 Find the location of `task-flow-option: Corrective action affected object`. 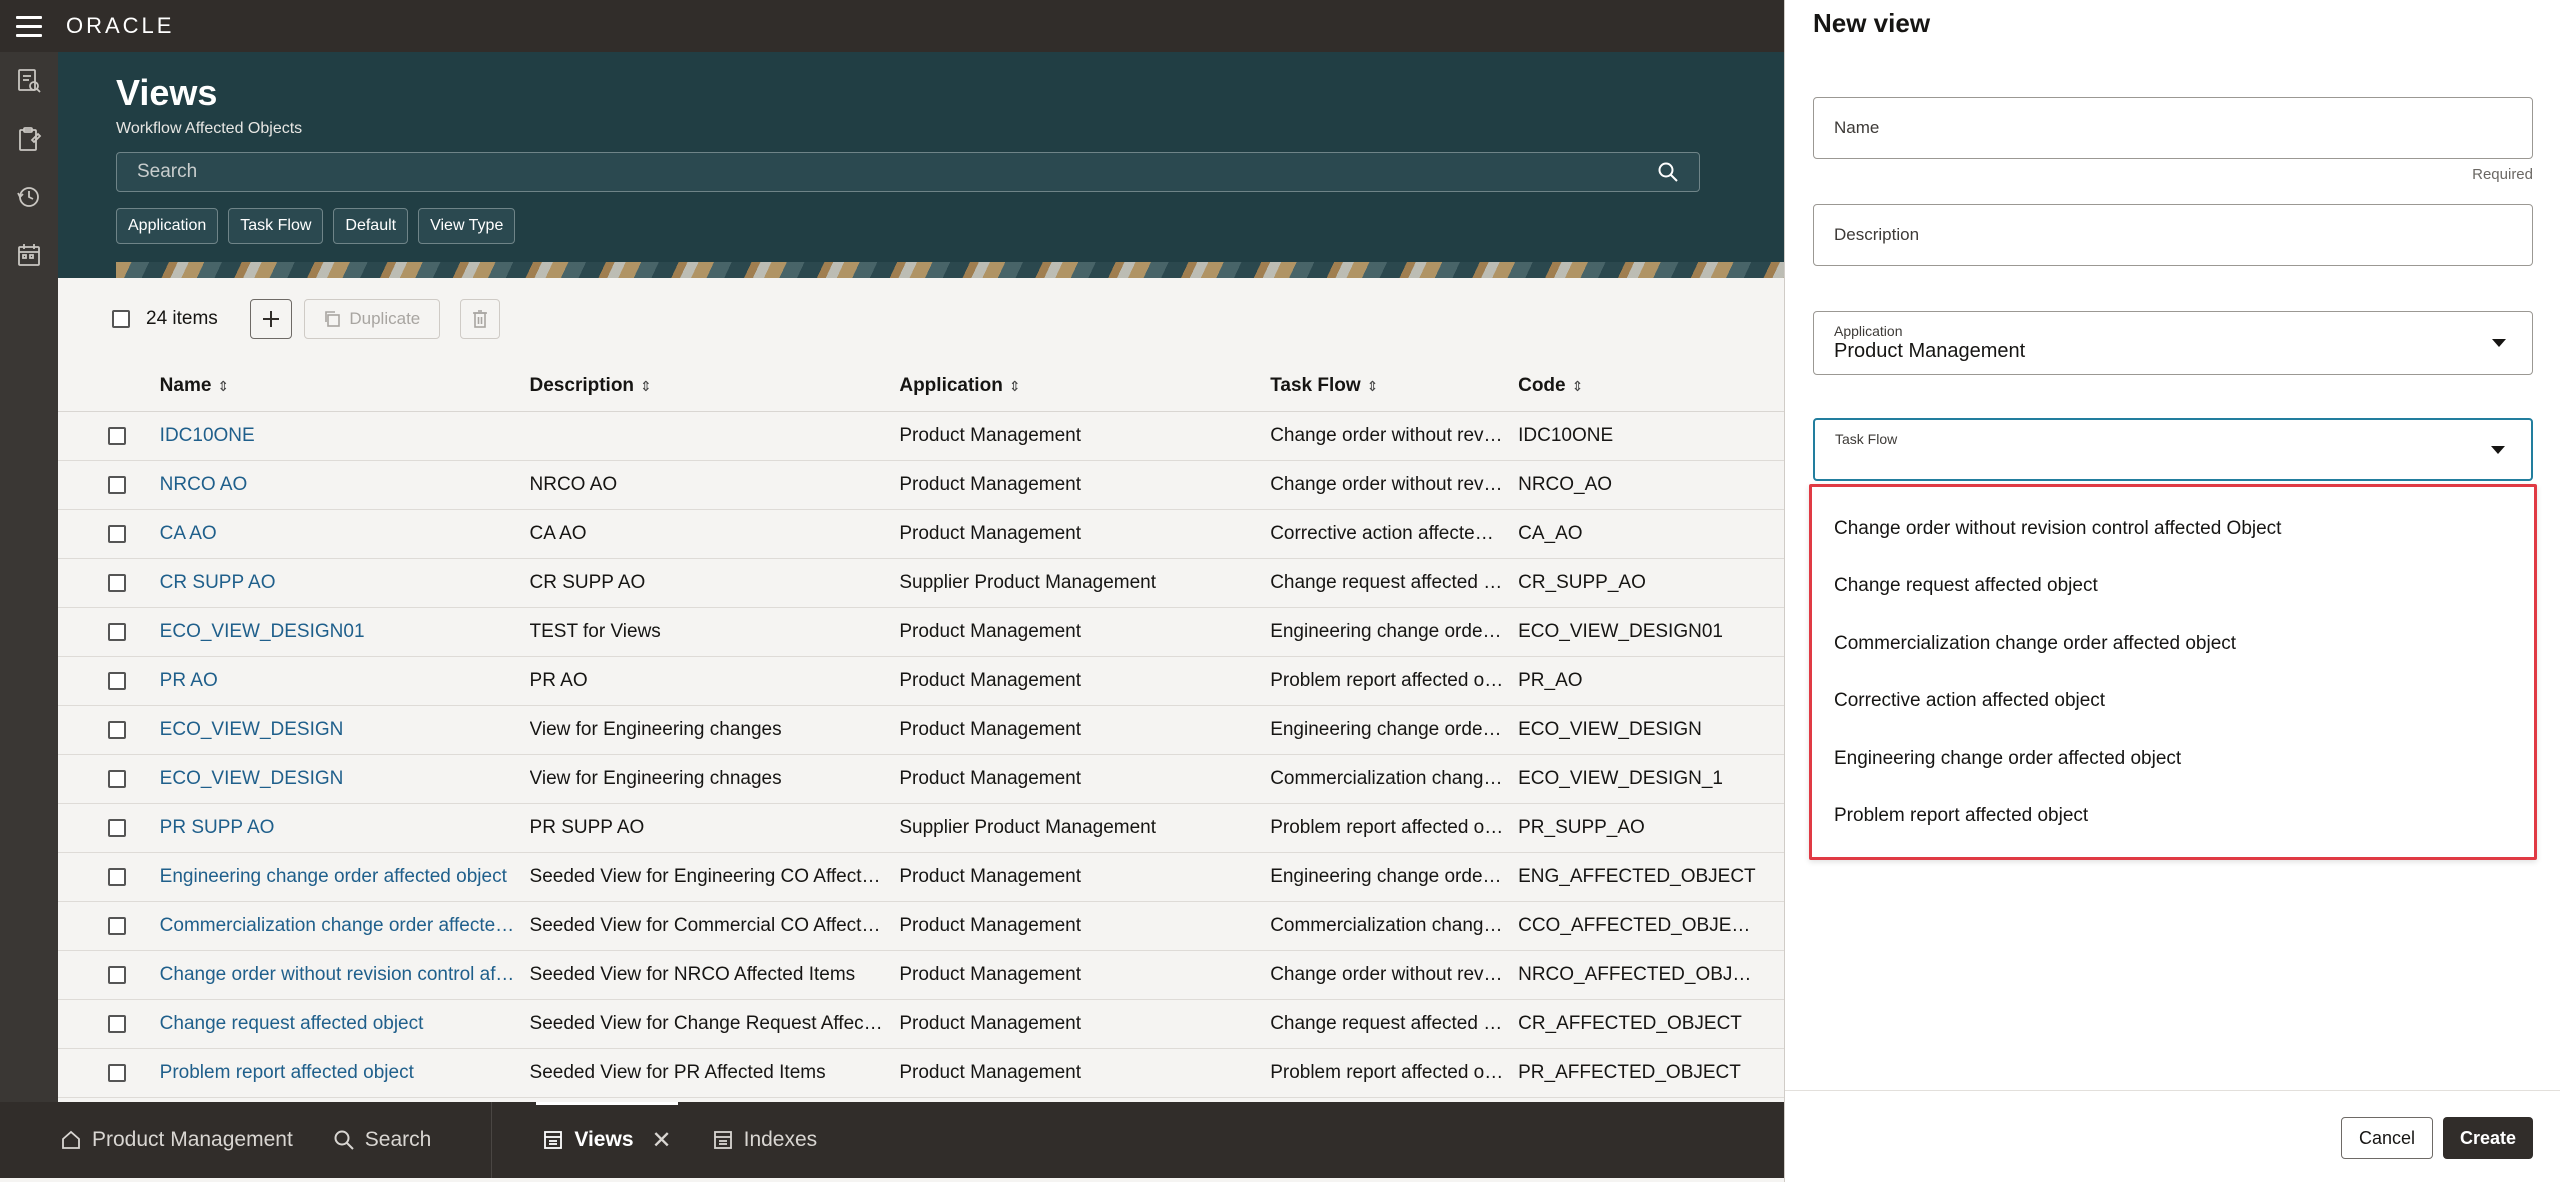

task-flow-option: Corrective action affected object is located at coordinates (2173, 702).